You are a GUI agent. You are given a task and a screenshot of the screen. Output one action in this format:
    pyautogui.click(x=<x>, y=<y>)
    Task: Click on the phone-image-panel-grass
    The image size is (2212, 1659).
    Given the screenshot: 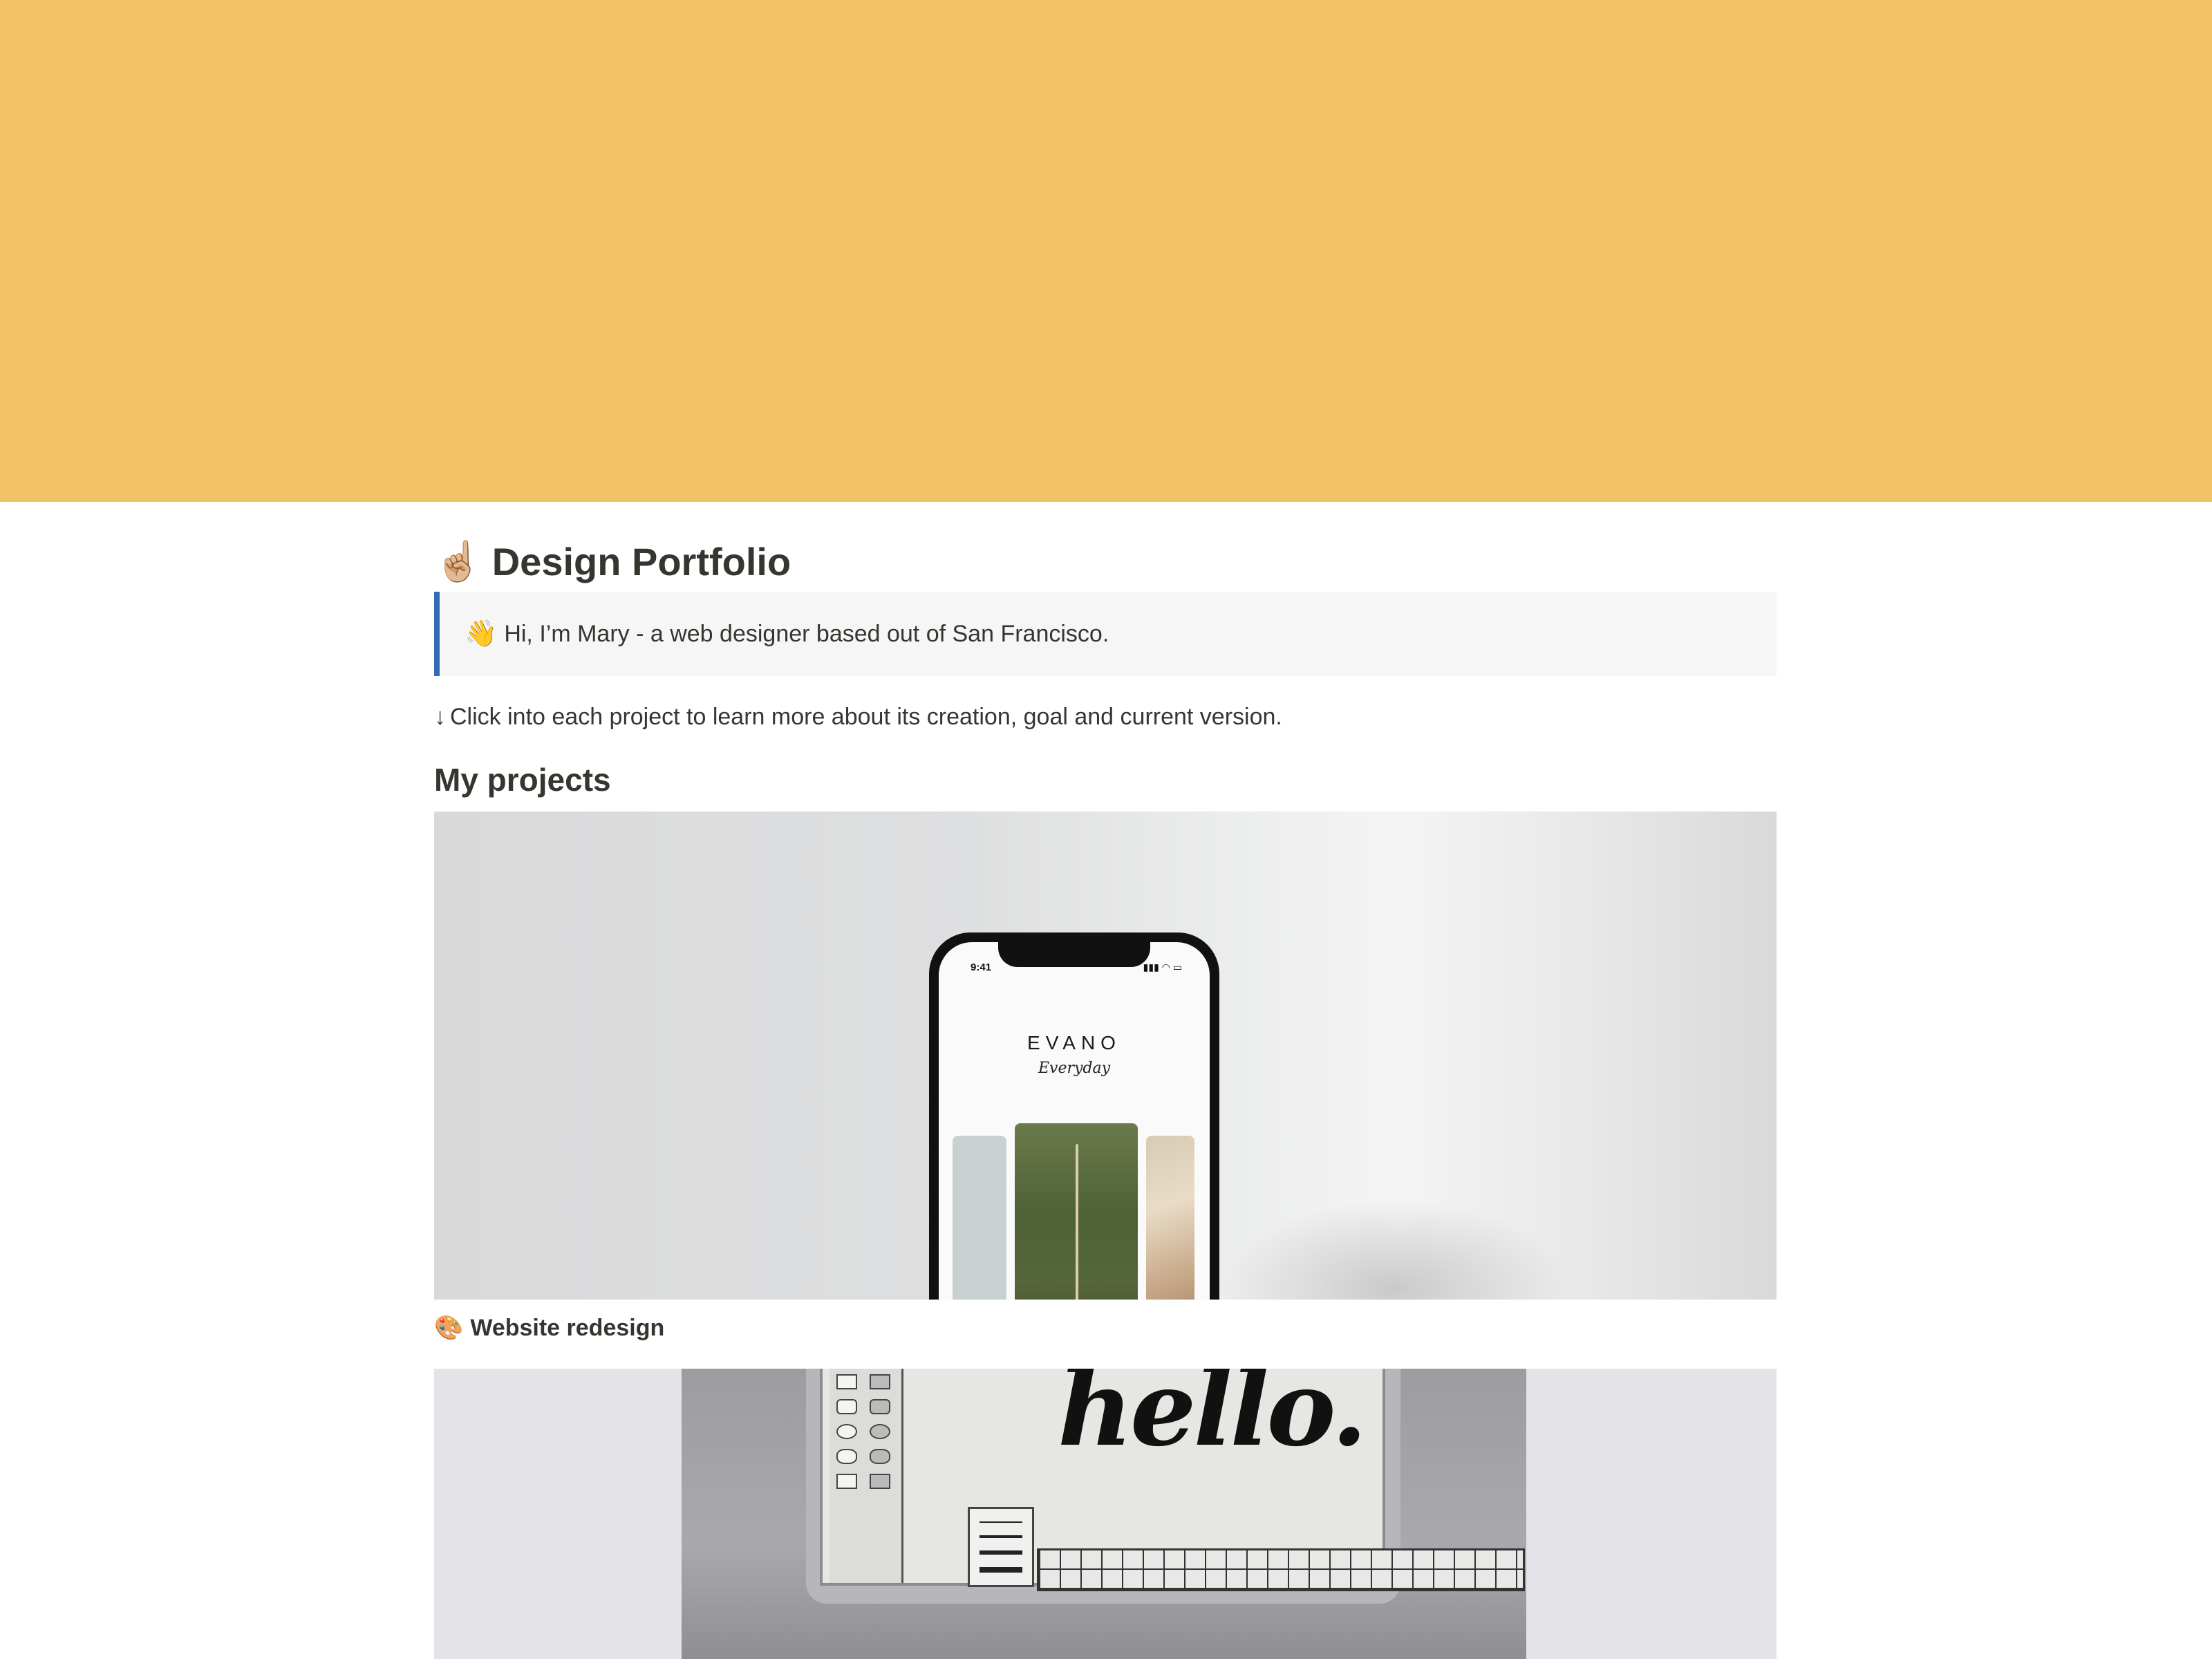 What is the action you would take?
    pyautogui.click(x=1076, y=1211)
    